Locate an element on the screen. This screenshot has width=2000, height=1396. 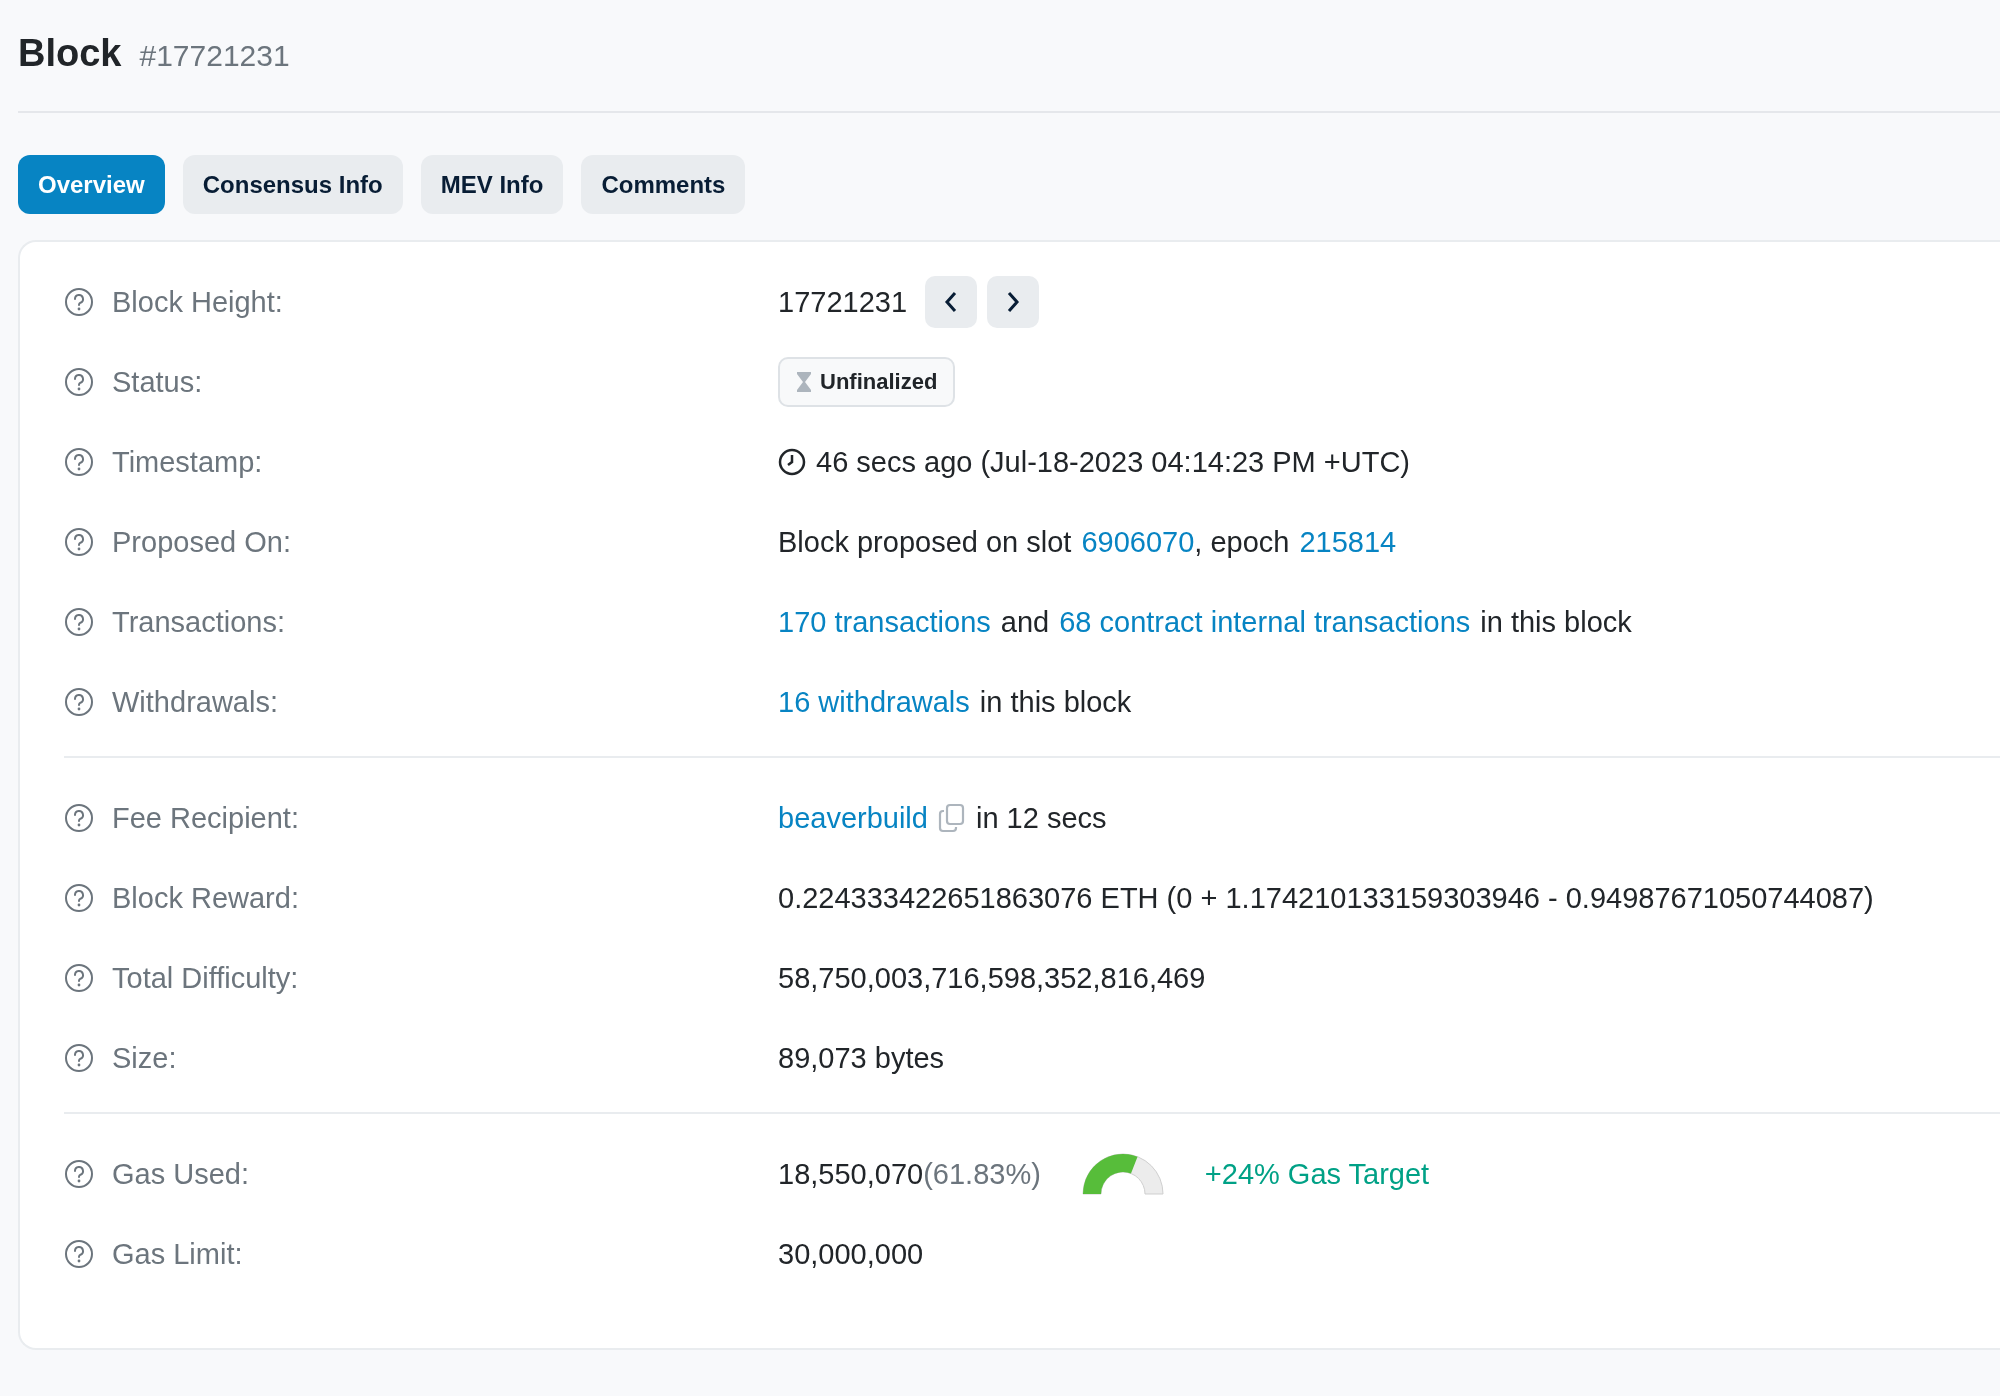
block-number: #17721231 is located at coordinates (214, 56).